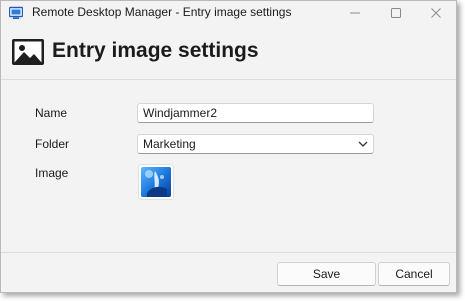 The image size is (465, 301). Describe the element at coordinates (414, 274) in the screenshot. I see `cancel-button: Cancel` at that location.